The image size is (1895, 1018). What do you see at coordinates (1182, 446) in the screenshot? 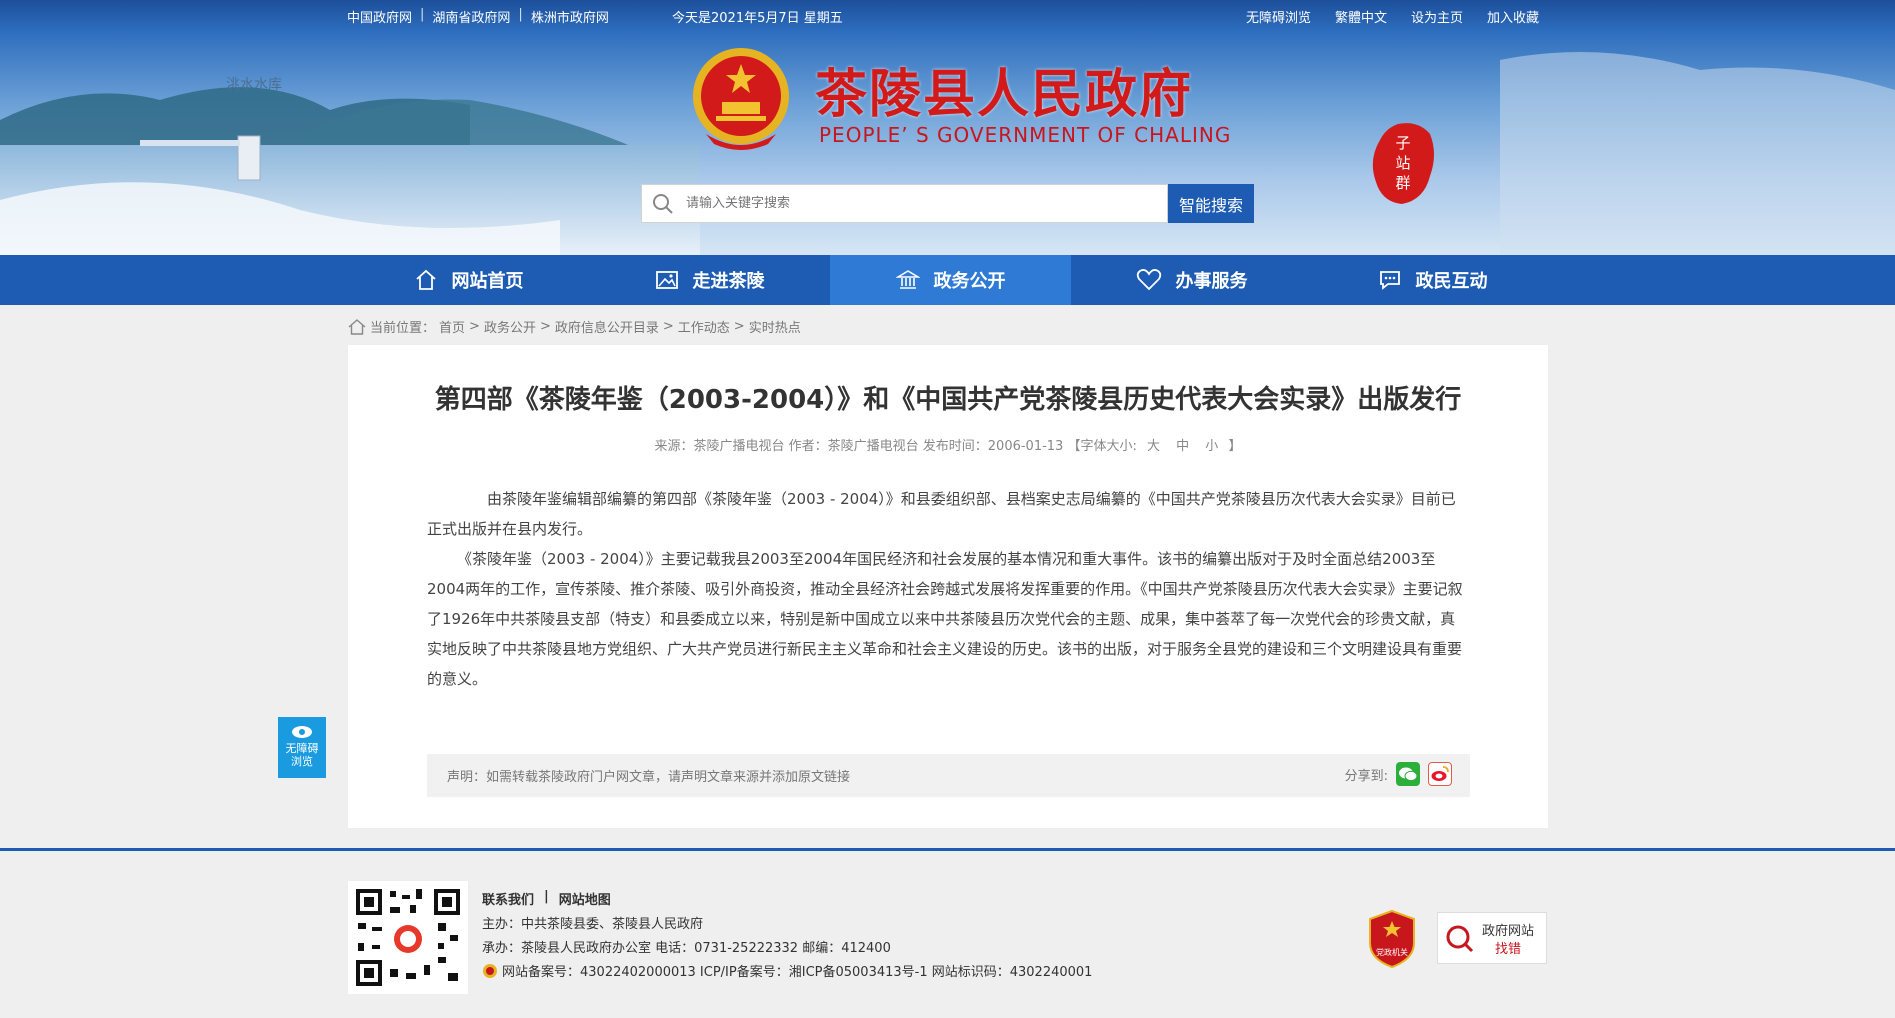
I see `font-size-medium-button: 中` at bounding box center [1182, 446].